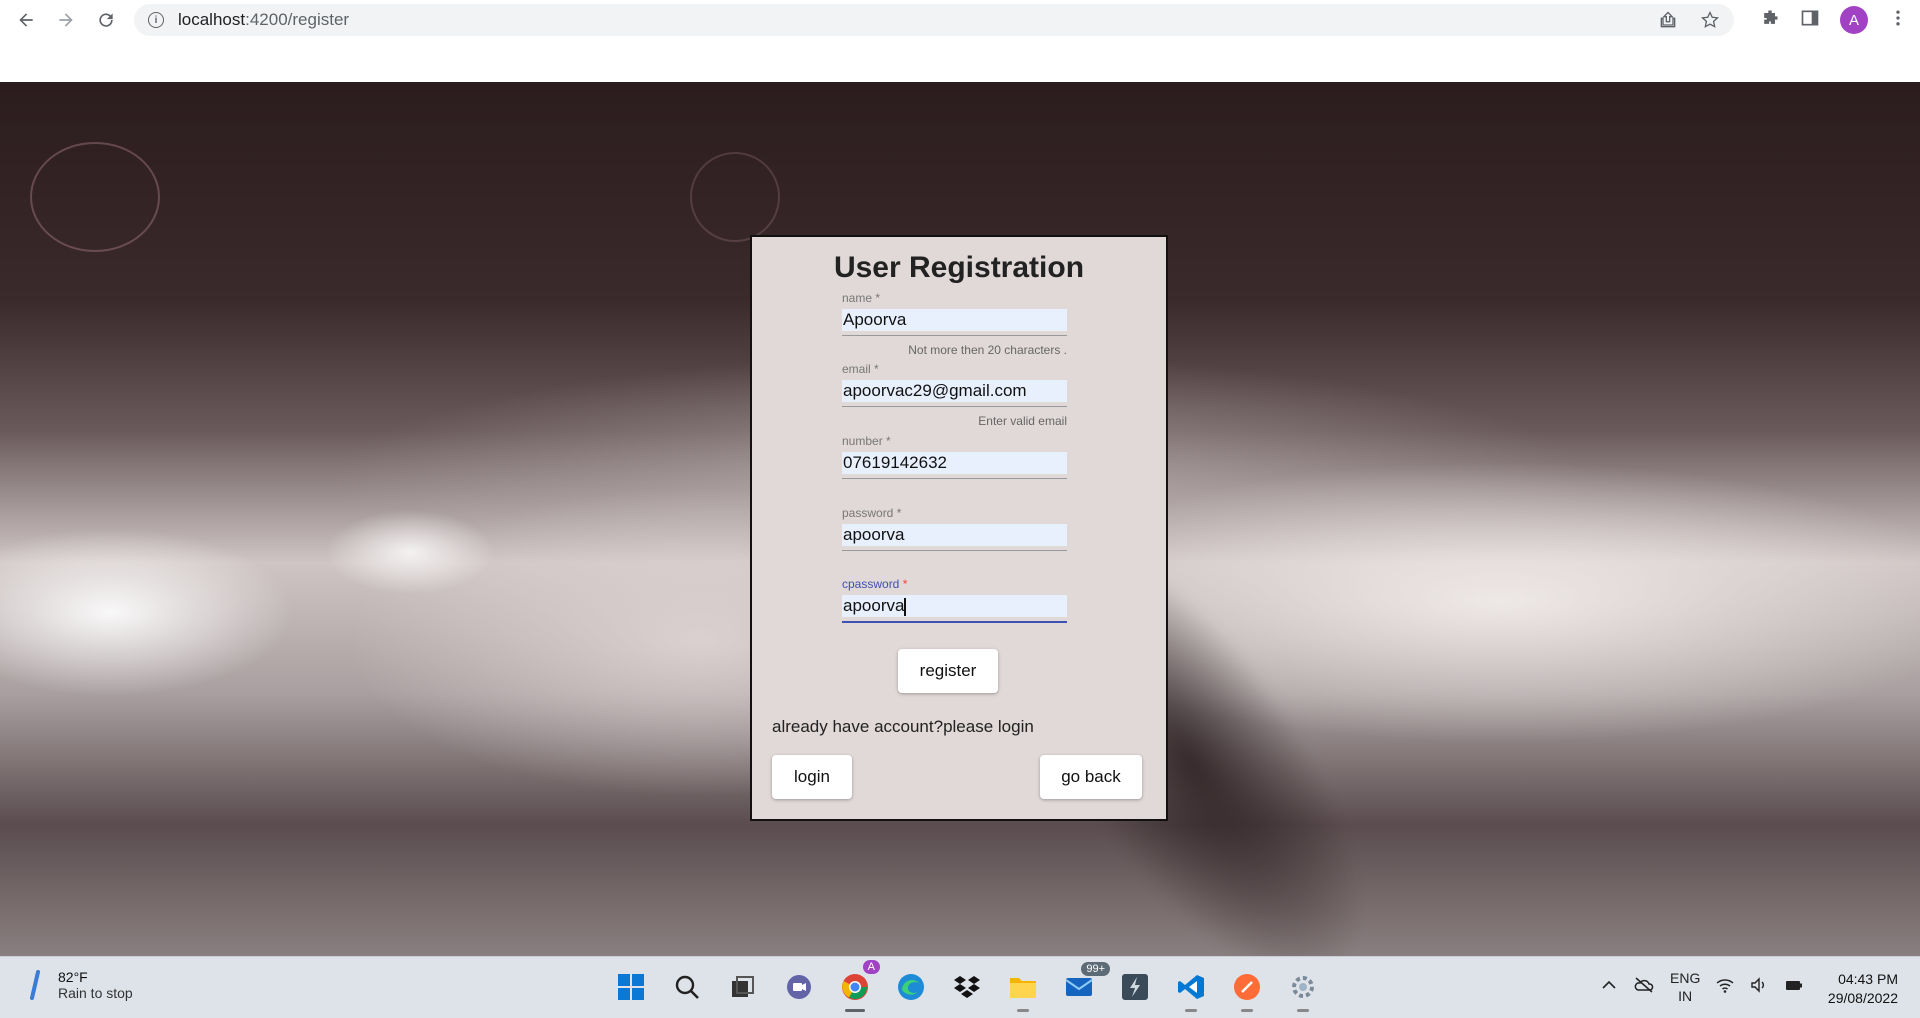 The width and height of the screenshot is (1920, 1018). What do you see at coordinates (1095, 969) in the screenshot?
I see `mail-badge: 99+` at bounding box center [1095, 969].